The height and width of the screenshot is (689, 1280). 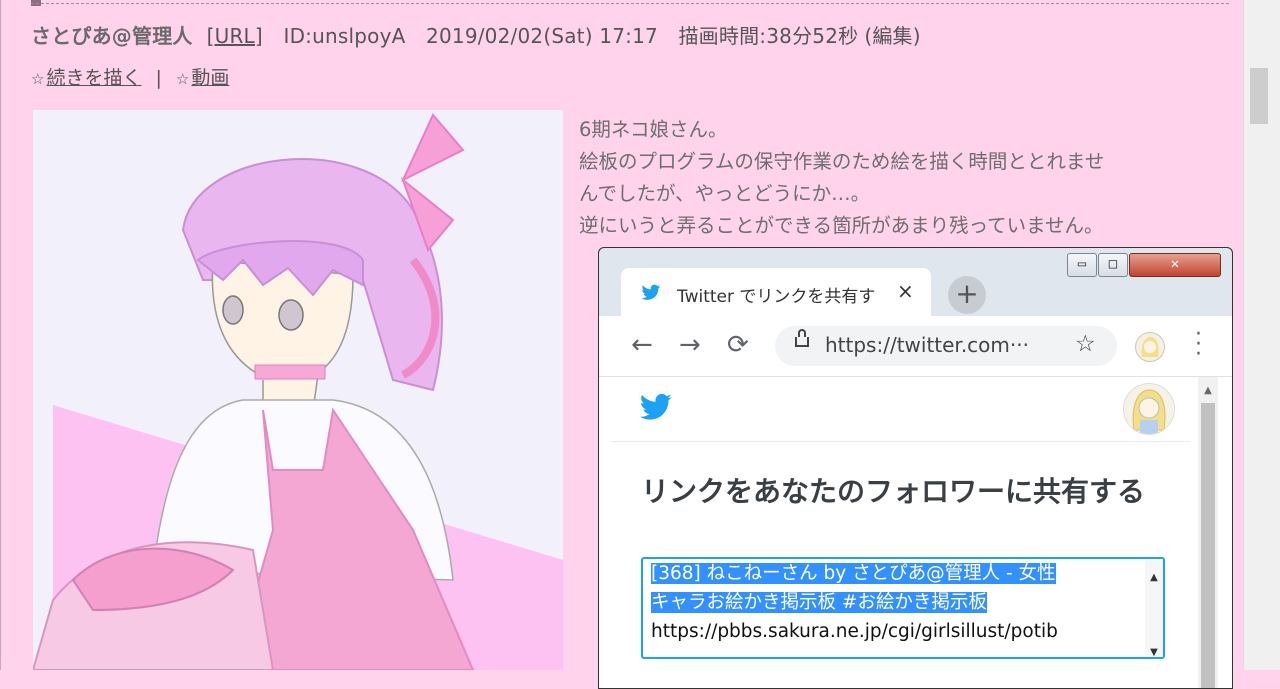 I want to click on address-bar: https://twitter.com··· ☆, so click(x=946, y=346).